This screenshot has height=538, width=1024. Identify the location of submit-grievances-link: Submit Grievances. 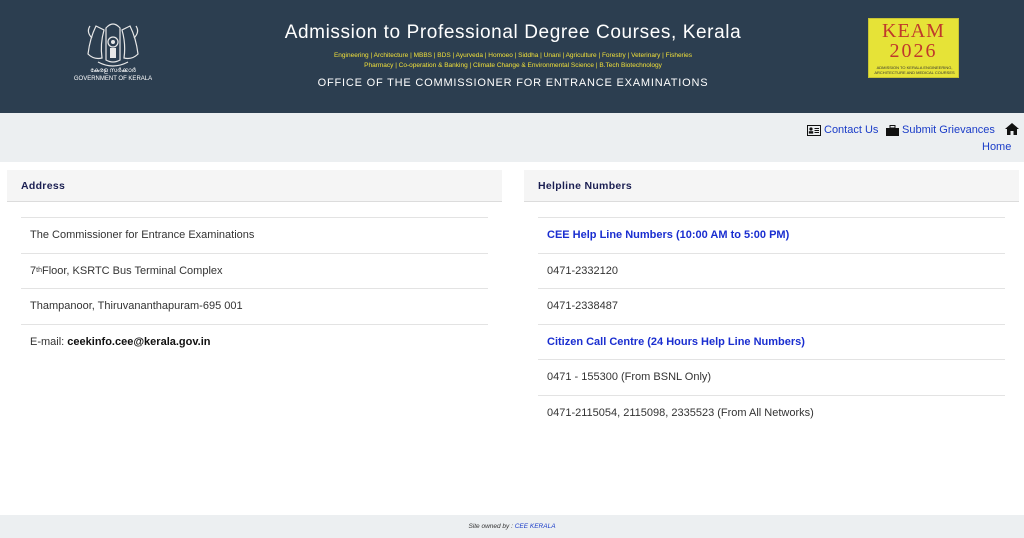
(940, 130).